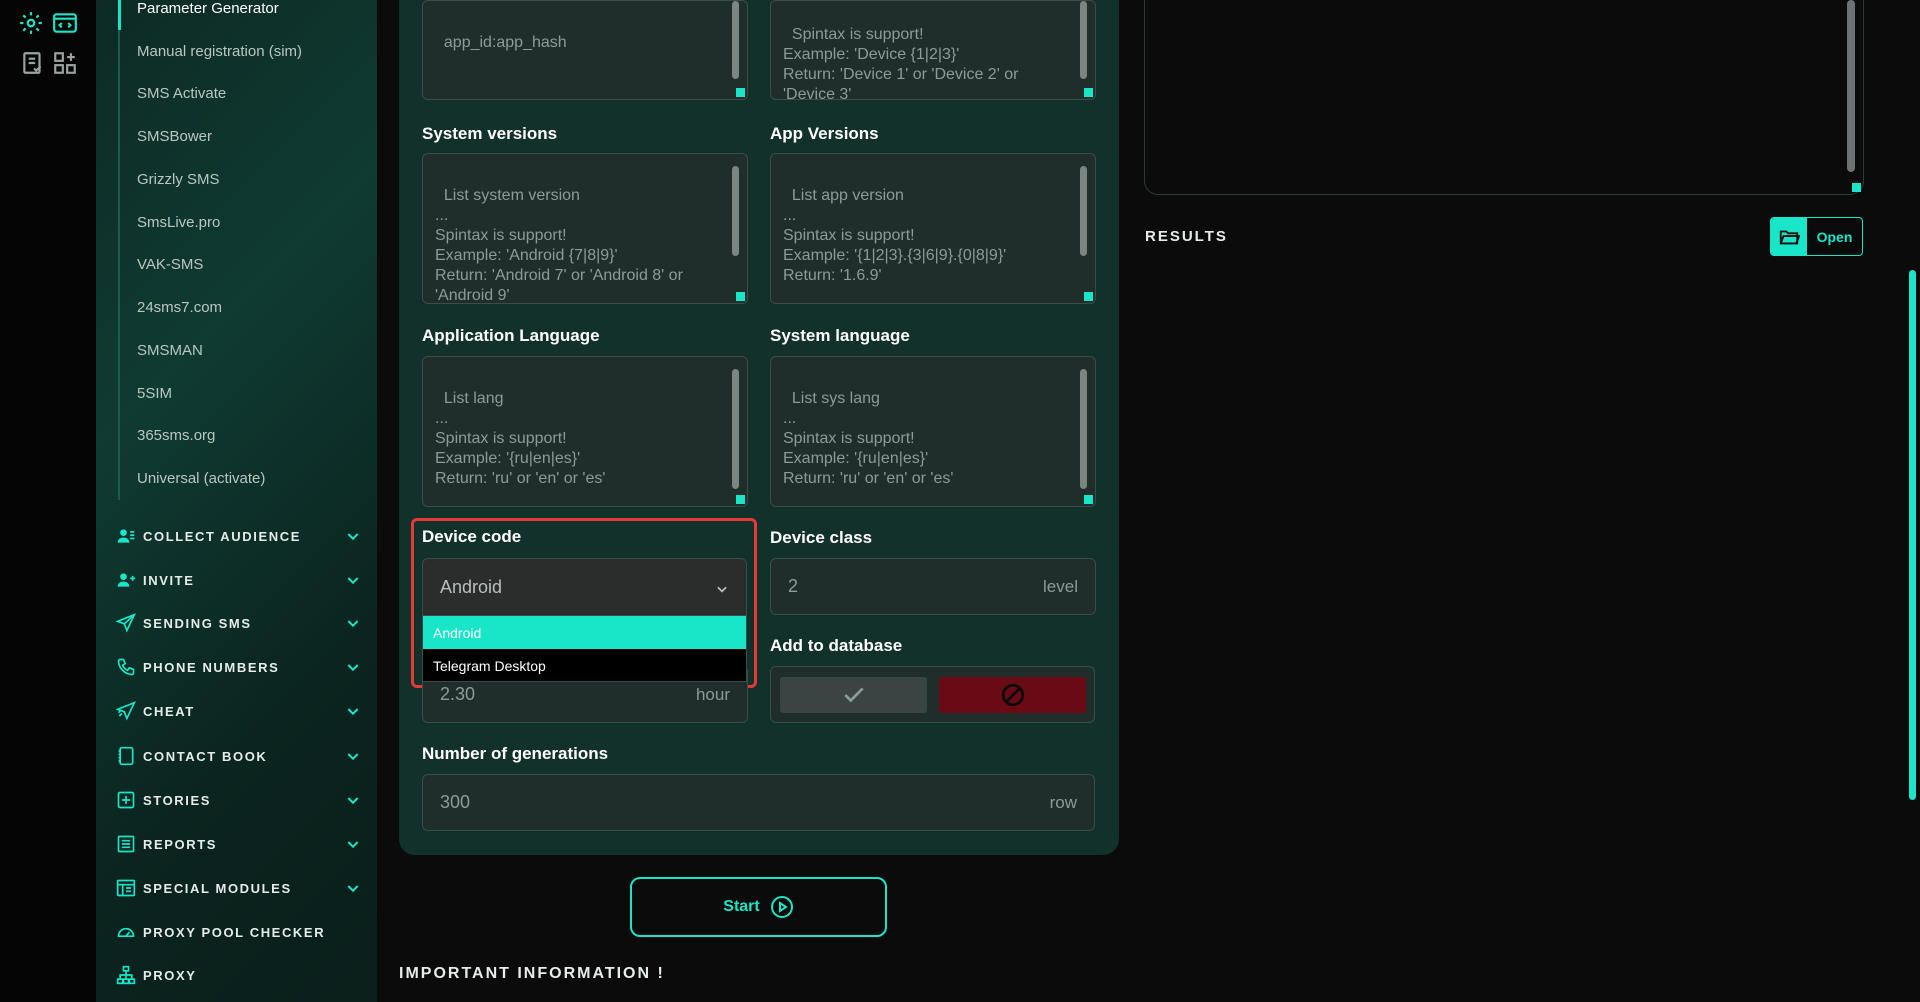 This screenshot has height=1002, width=1920. I want to click on sidebar-group-label: STORIES, so click(177, 800).